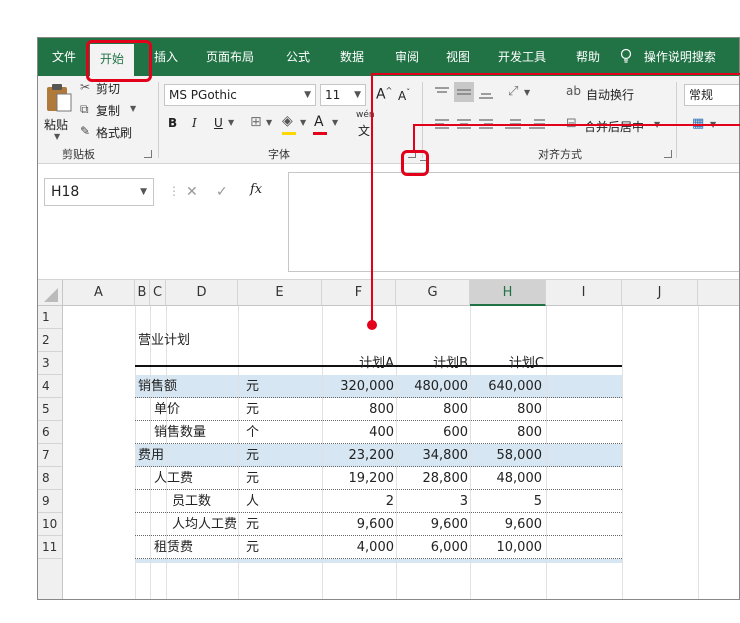 This screenshot has height=623, width=740. I want to click on row-header-6: 6, so click(50, 432).